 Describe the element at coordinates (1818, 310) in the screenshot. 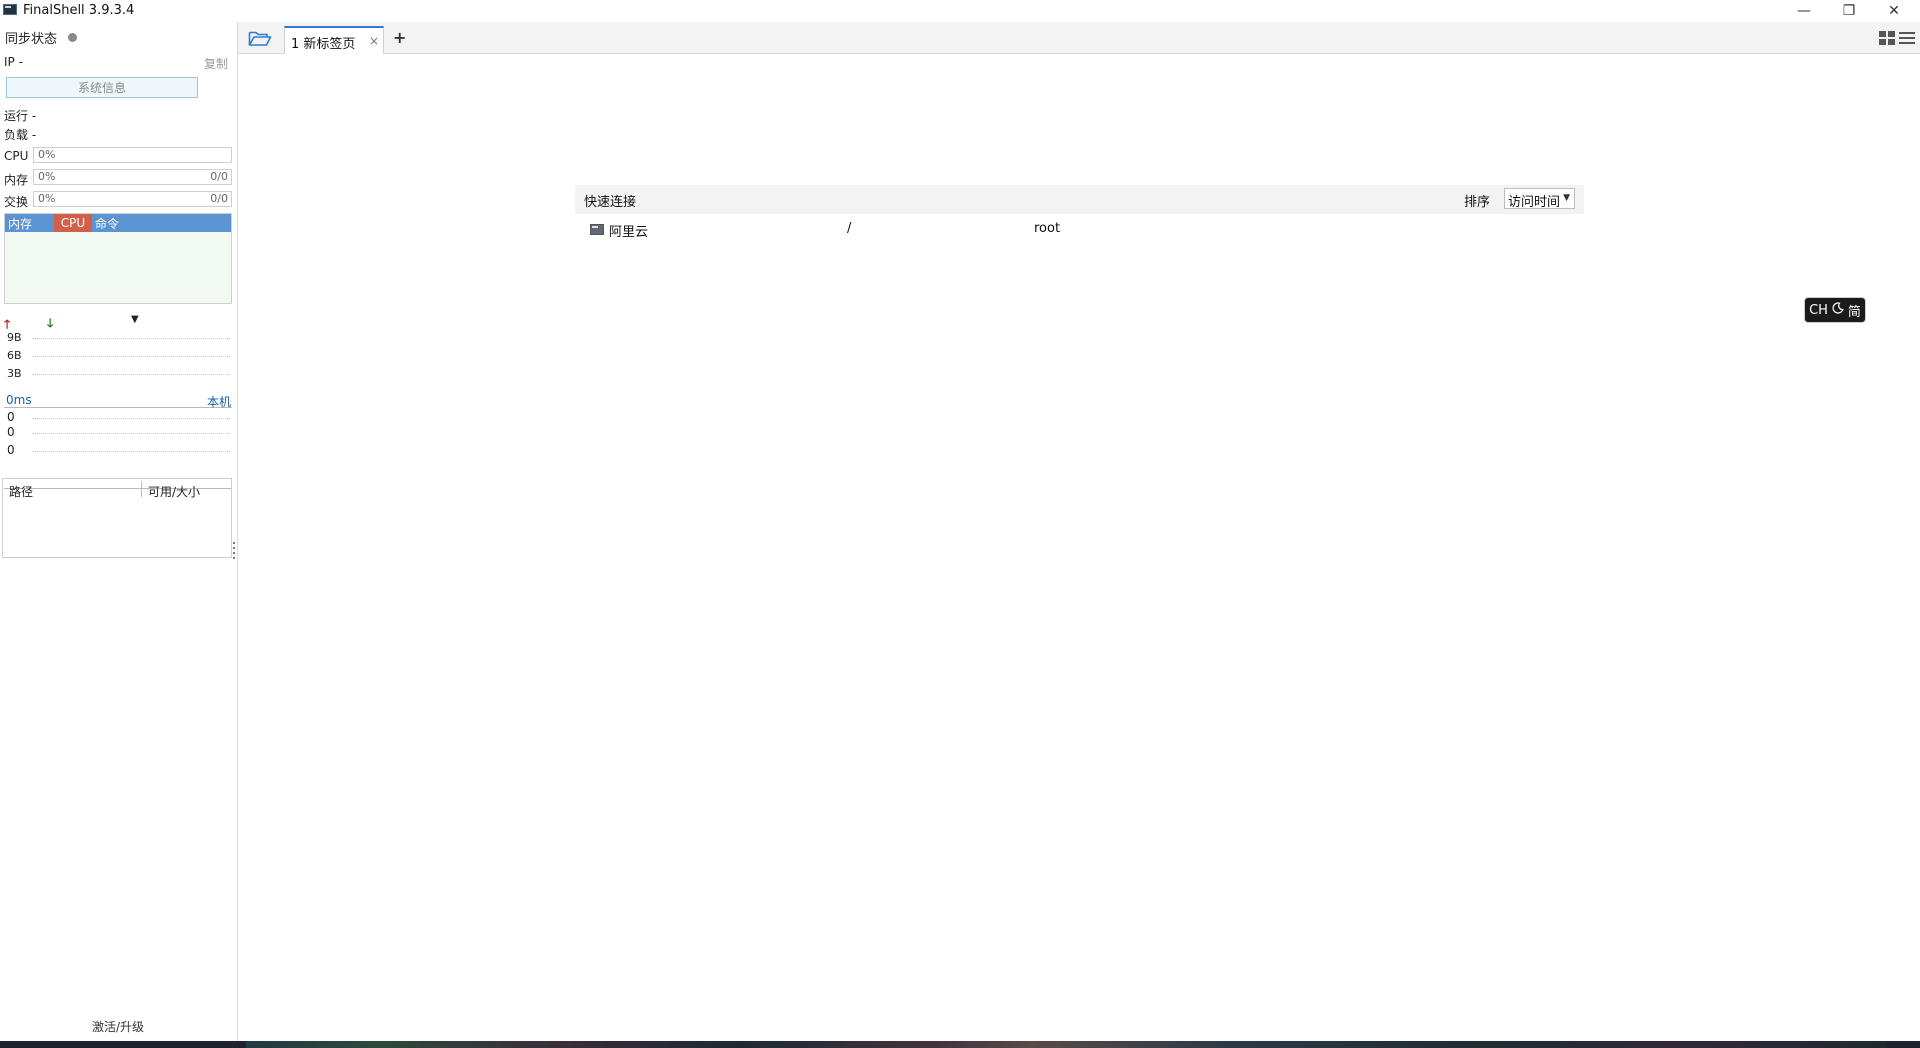

I see `ime-language: CH` at that location.